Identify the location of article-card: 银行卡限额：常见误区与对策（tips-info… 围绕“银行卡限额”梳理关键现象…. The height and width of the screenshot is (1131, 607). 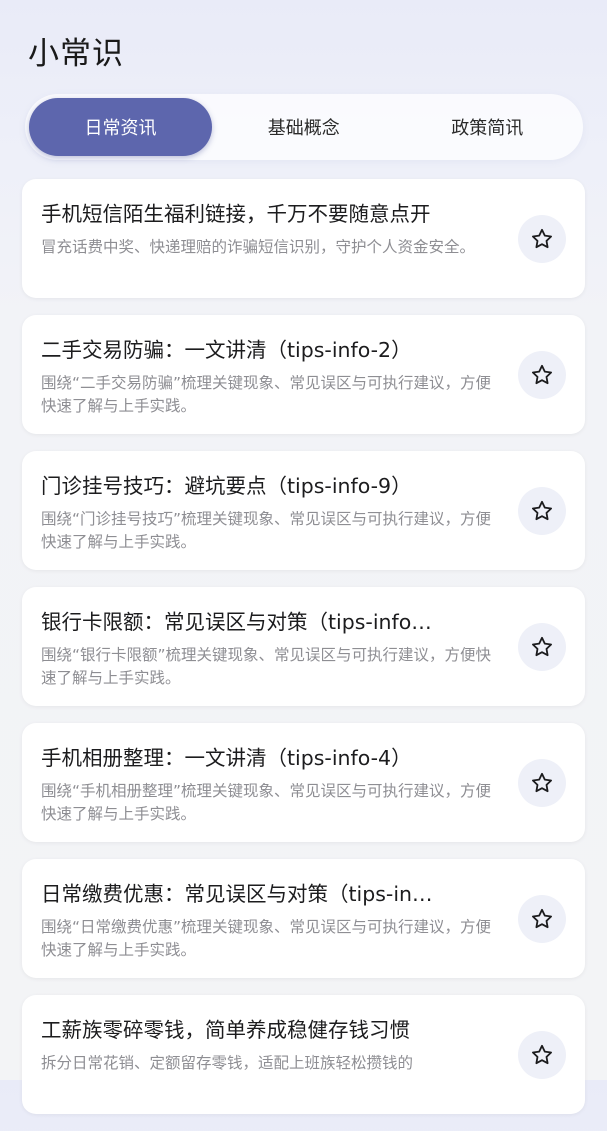
(303, 646).